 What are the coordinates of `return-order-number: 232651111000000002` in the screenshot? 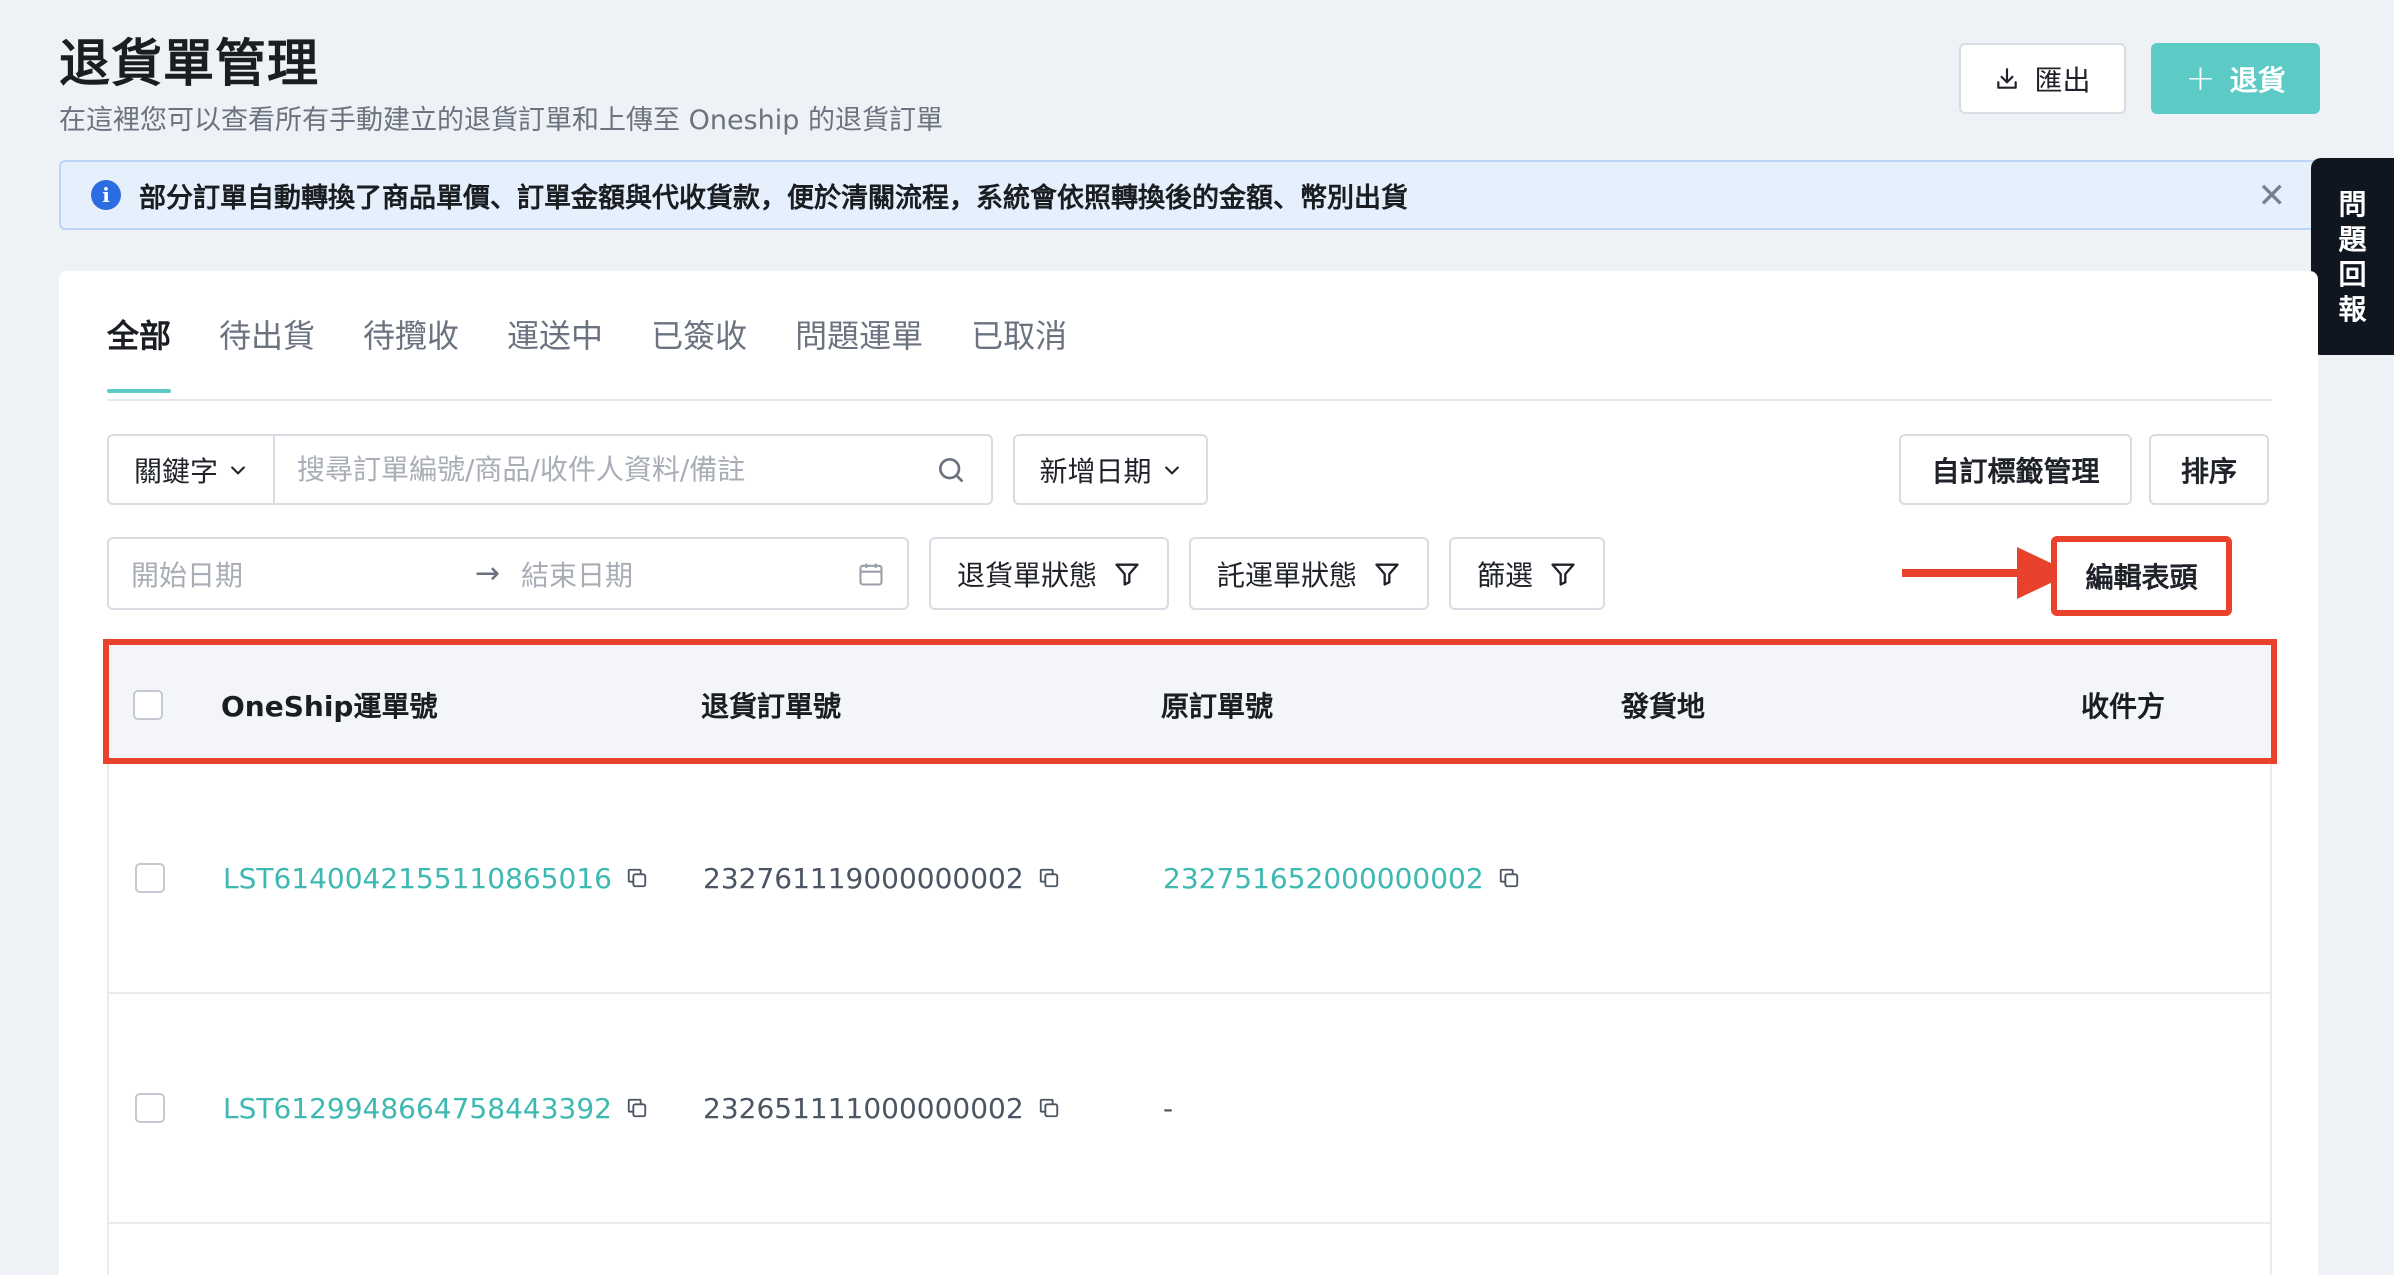 It's located at (863, 1108).